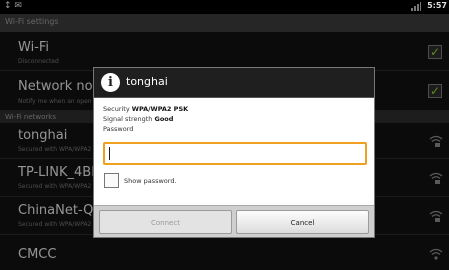 This screenshot has width=449, height=270. Describe the element at coordinates (224, 7) in the screenshot. I see `status-bar: ↕ ✉ 5:57` at that location.